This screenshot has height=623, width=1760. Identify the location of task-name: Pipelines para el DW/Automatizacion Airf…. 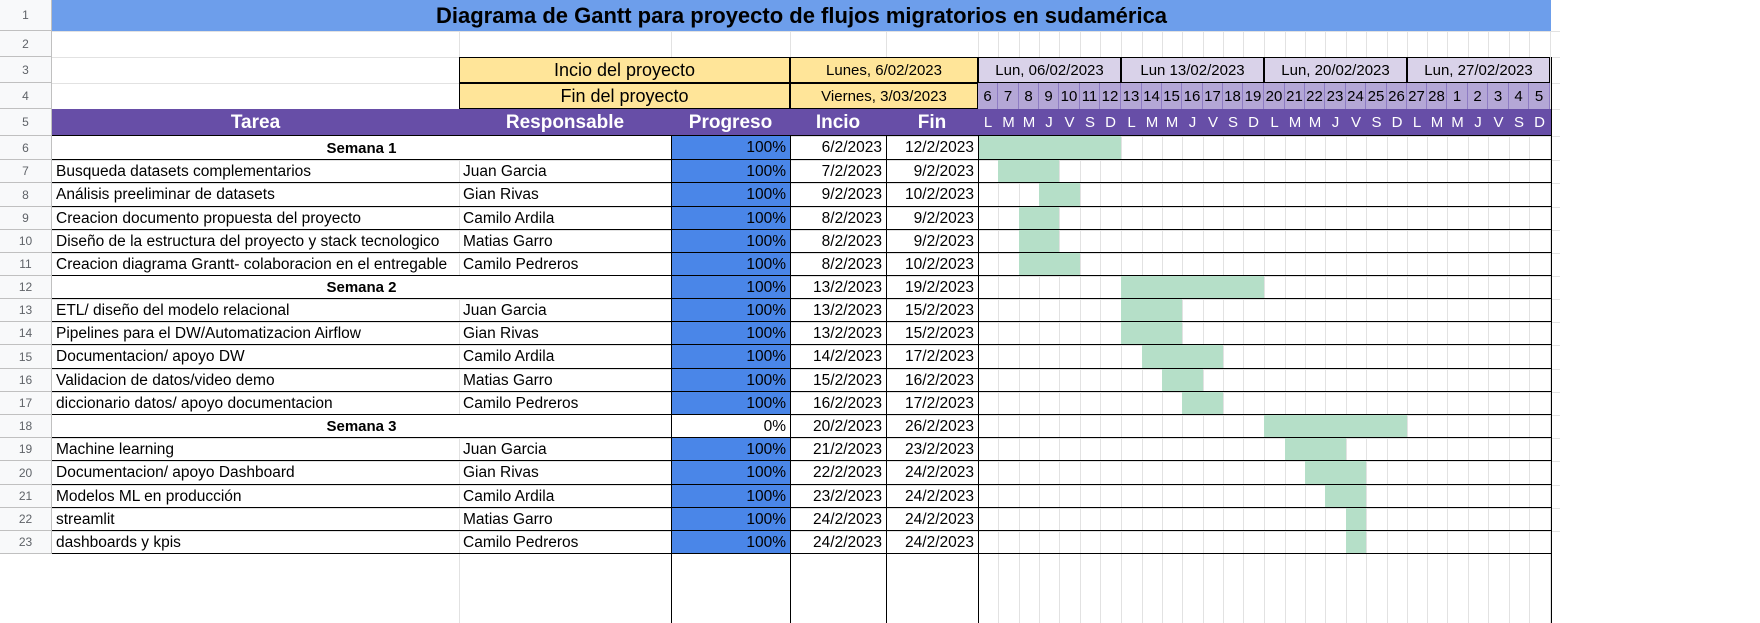
(255, 333).